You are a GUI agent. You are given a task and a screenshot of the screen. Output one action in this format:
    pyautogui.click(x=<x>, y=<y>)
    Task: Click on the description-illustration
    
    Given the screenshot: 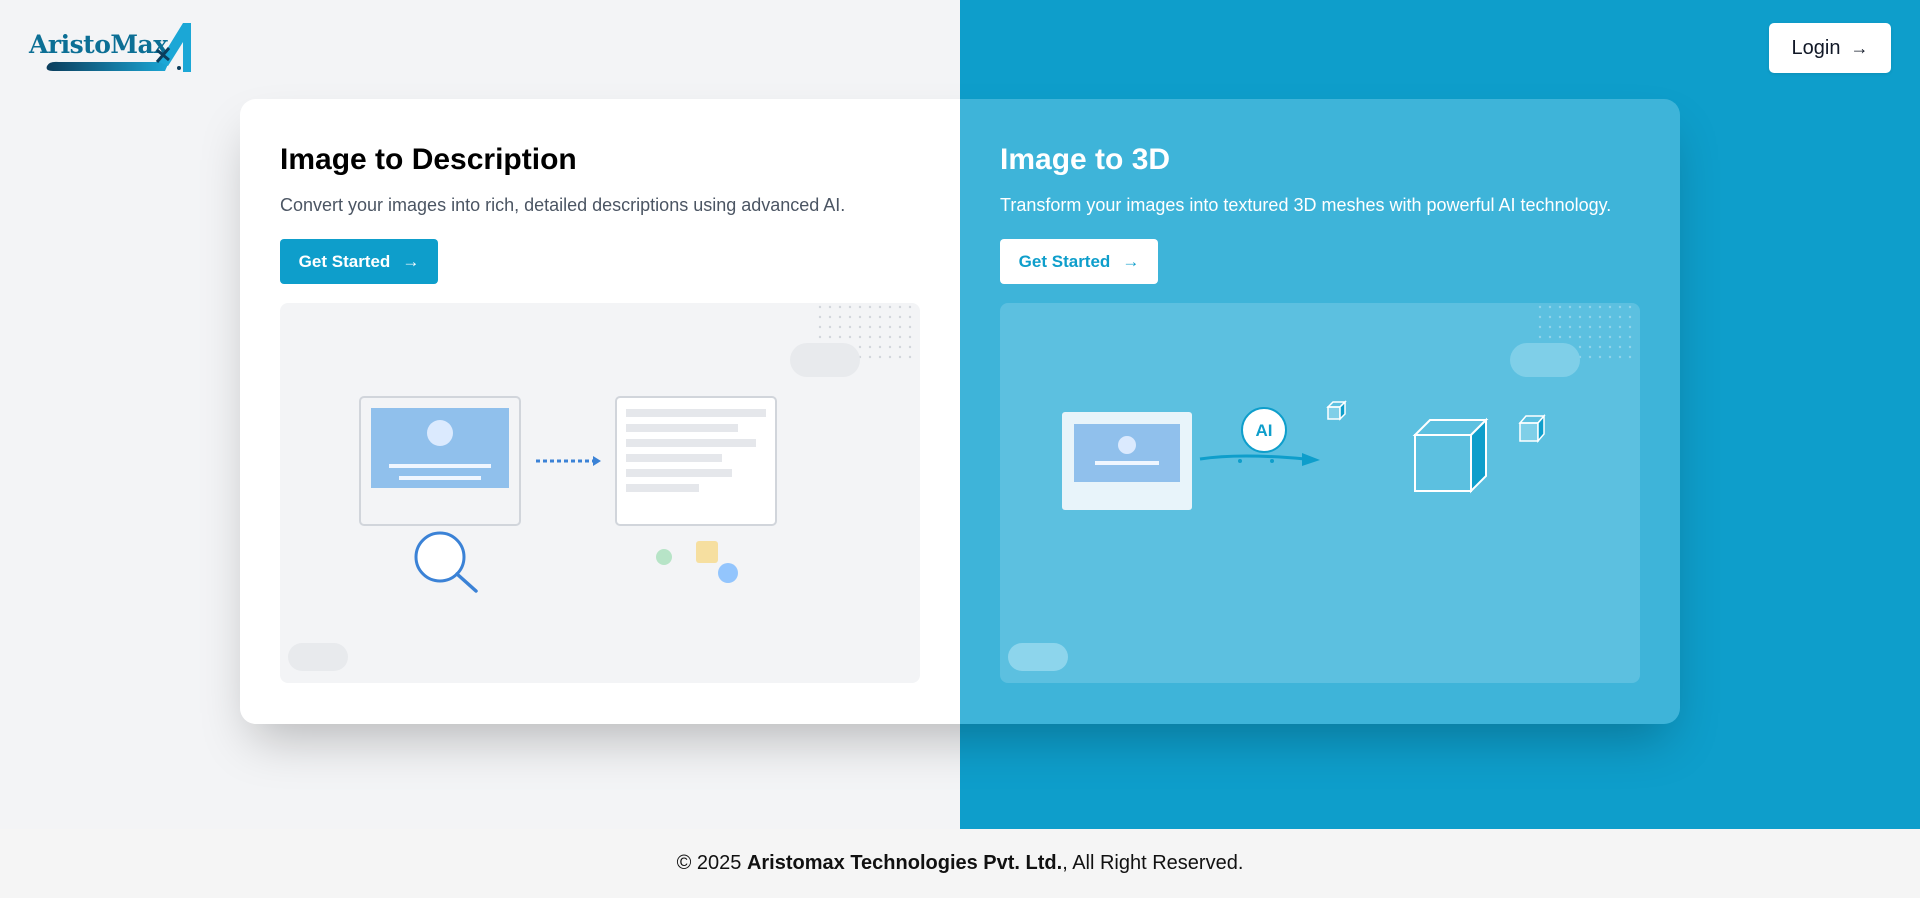 What is the action you would take?
    pyautogui.click(x=600, y=493)
    